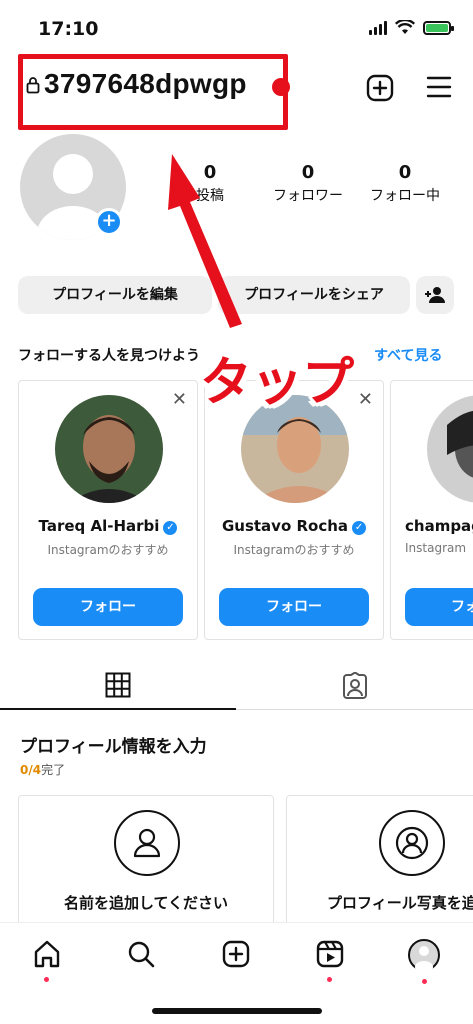 Image resolution: width=473 pixels, height=1024 pixels. I want to click on followers-label: フォロワー, so click(308, 196).